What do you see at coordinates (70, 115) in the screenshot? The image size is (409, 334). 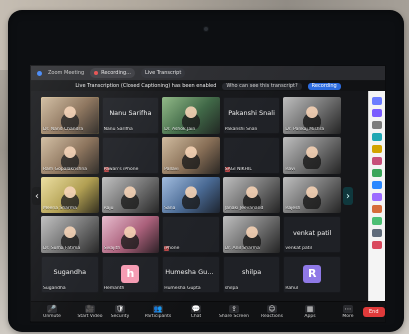 I see `participant-tile: Dr. Nand Chandra` at bounding box center [70, 115].